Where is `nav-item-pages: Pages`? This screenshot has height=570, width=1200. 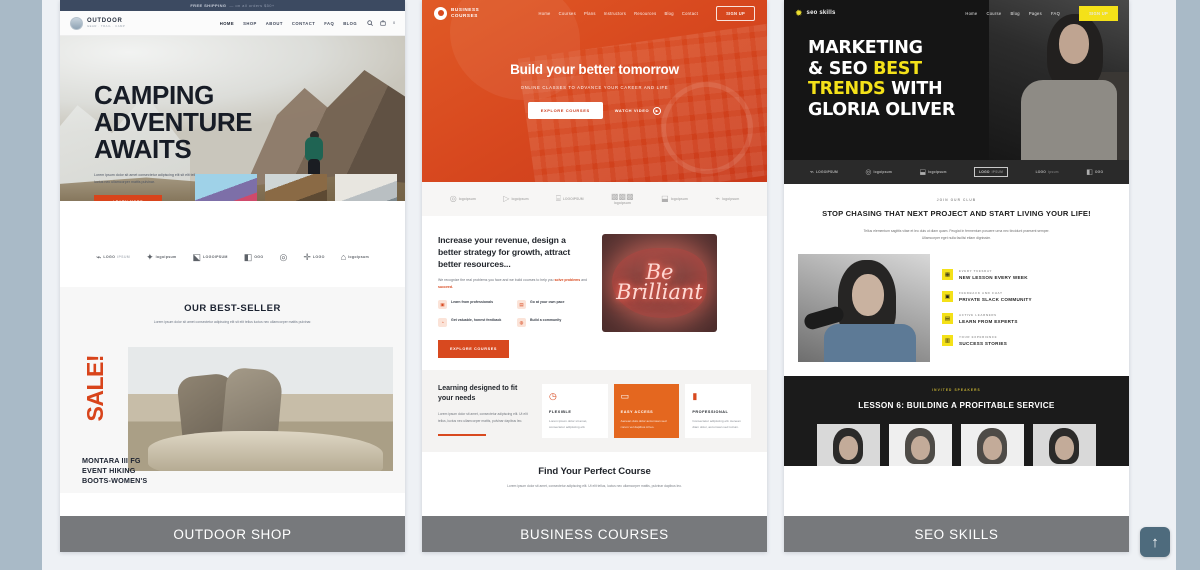
nav-item-pages: Pages is located at coordinates (1035, 13).